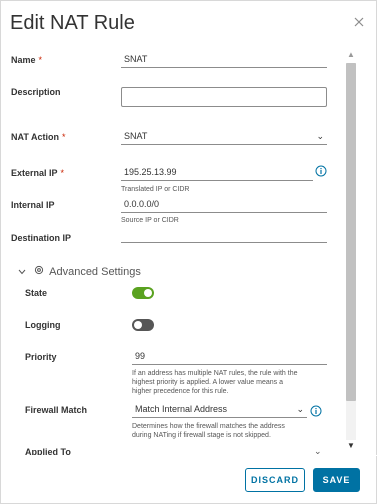 The image size is (377, 504). Describe the element at coordinates (143, 325) in the screenshot. I see `logging-toggle` at that location.